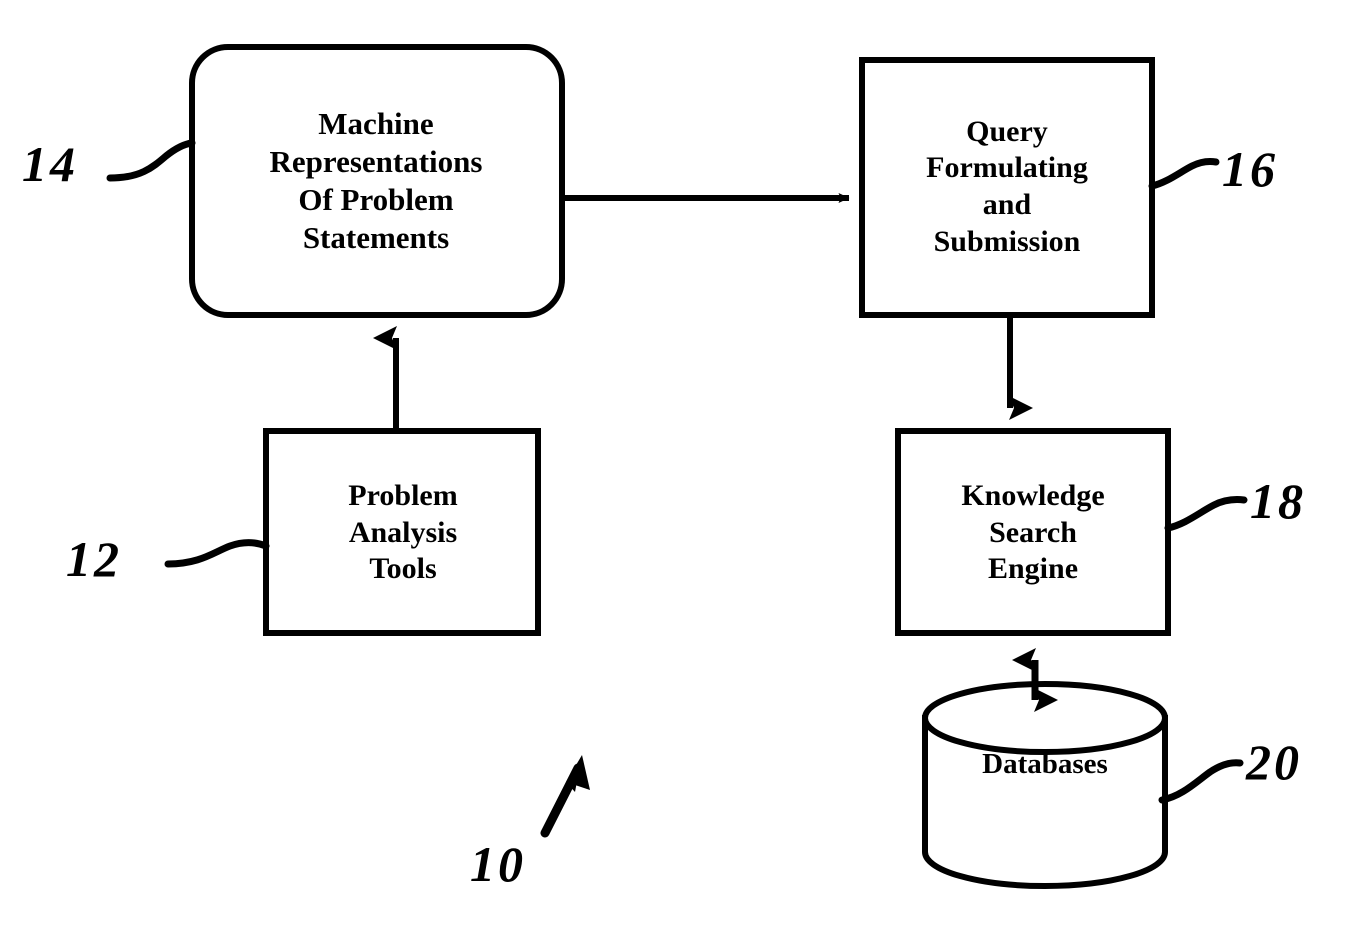 This screenshot has width=1359, height=941. I want to click on box-machine-representations, so click(377, 181).